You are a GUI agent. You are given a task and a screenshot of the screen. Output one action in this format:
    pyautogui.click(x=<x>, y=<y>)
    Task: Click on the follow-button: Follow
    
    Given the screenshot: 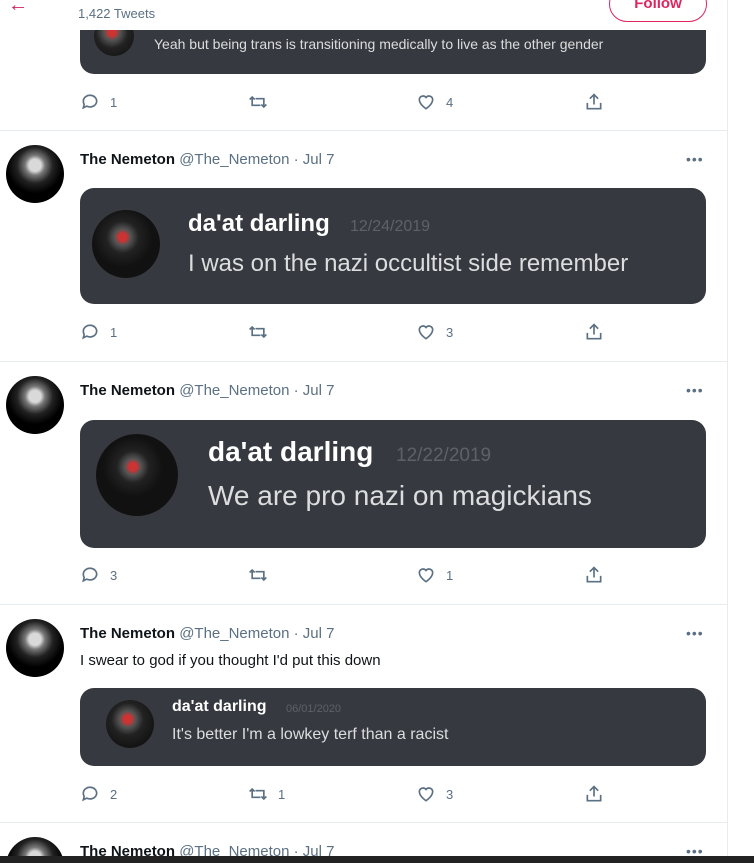 What is the action you would take?
    pyautogui.click(x=658, y=11)
    